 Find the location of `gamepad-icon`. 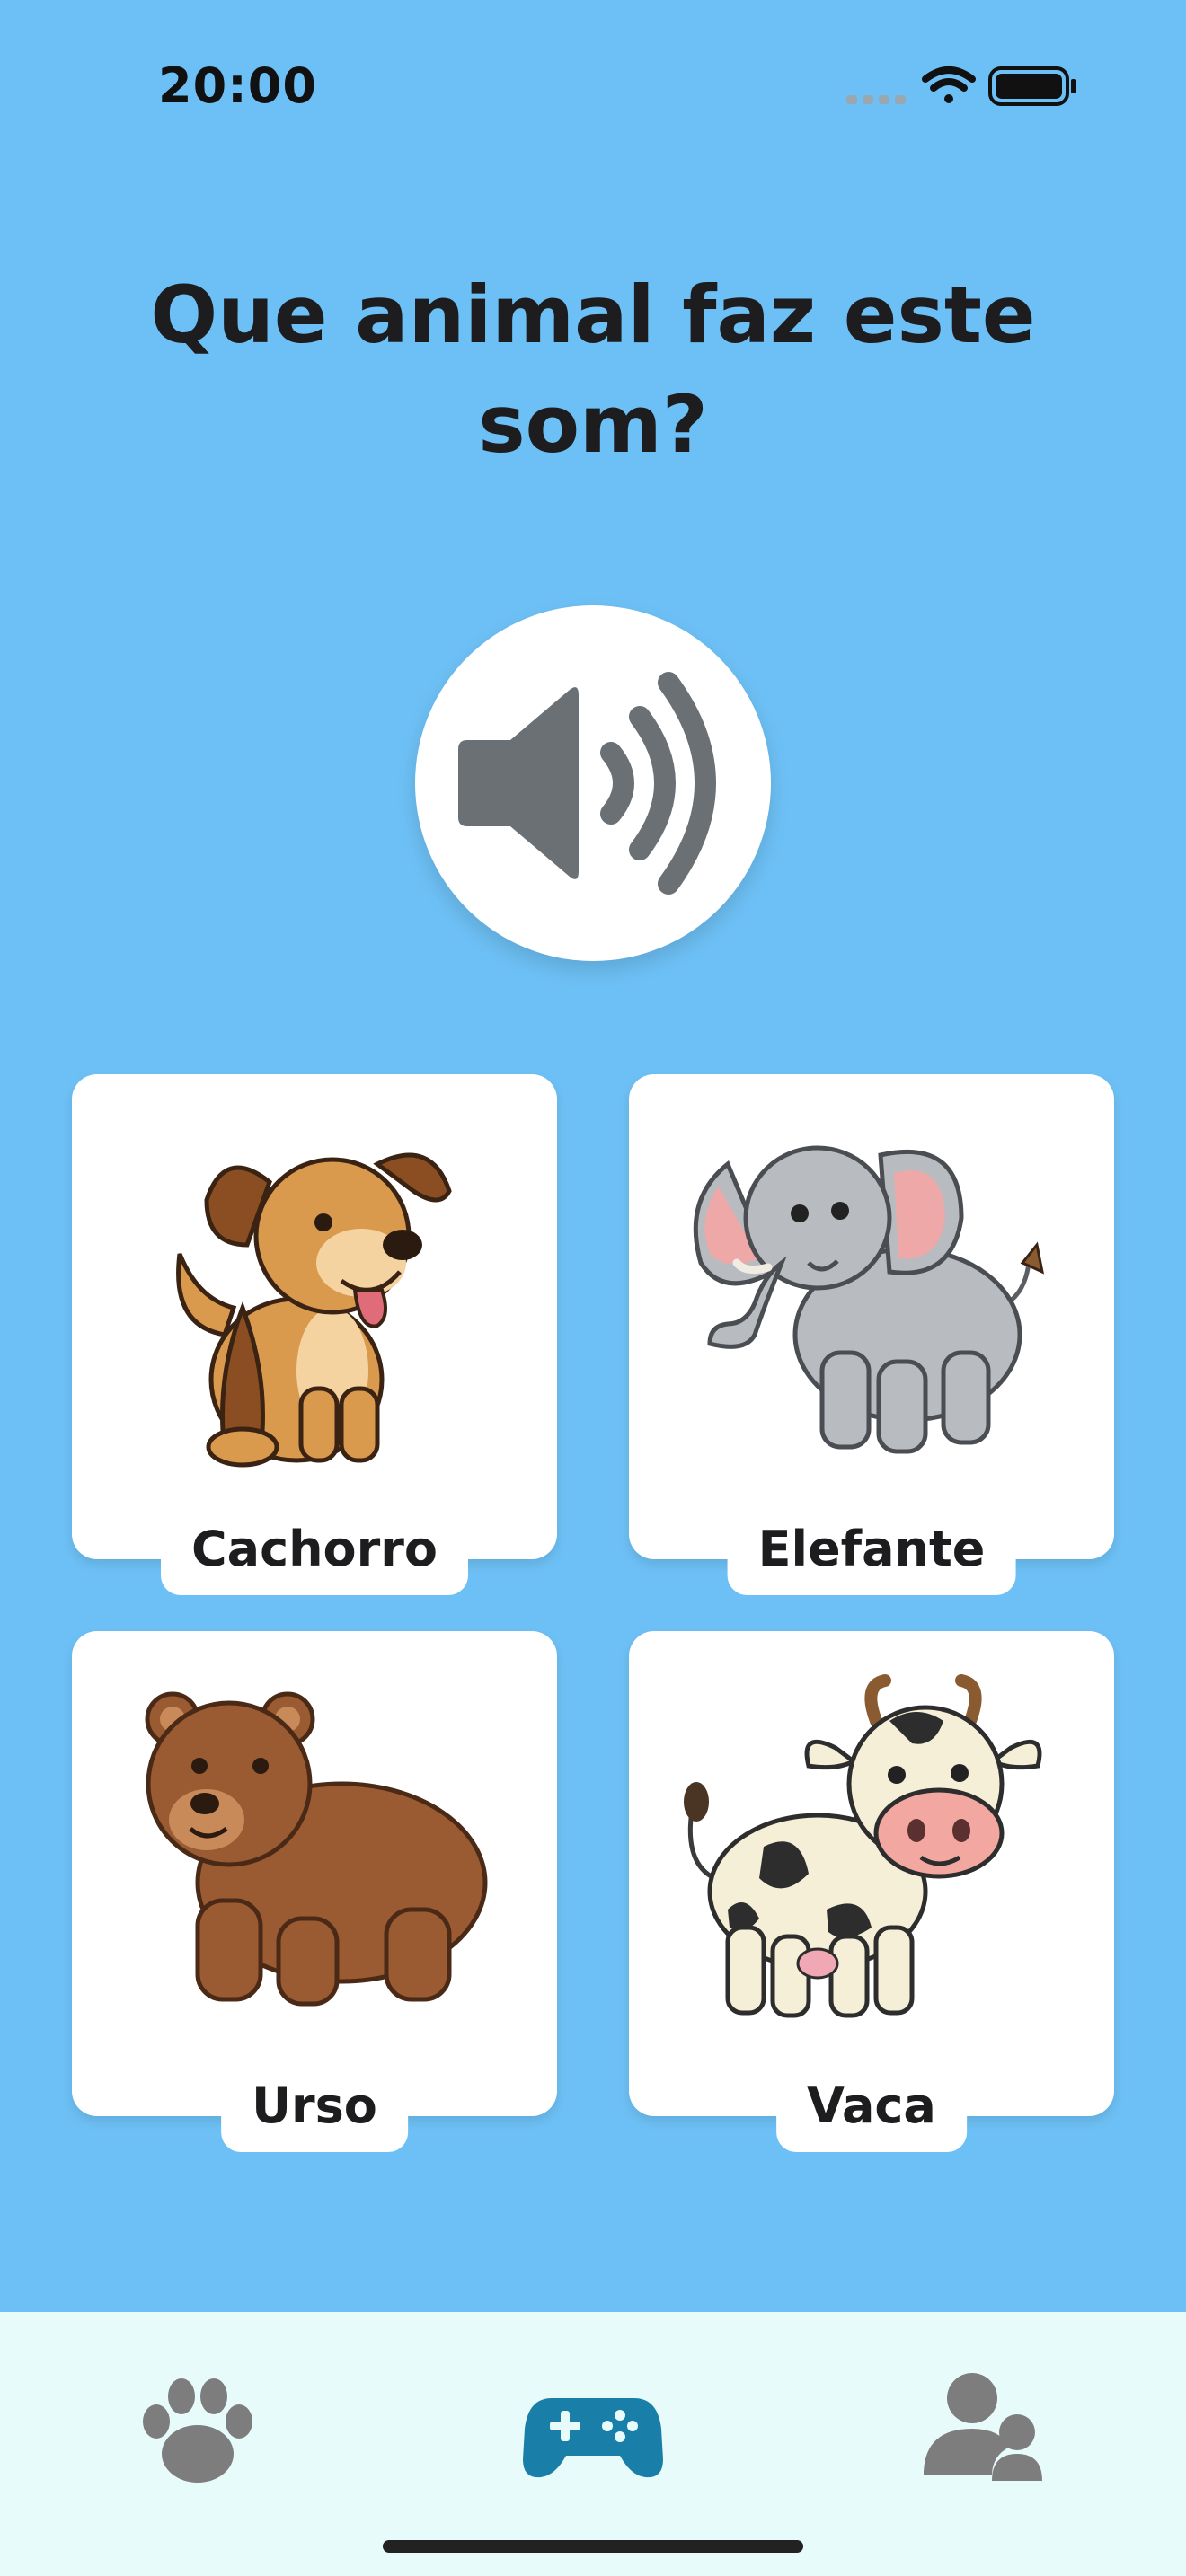

gamepad-icon is located at coordinates (593, 2438).